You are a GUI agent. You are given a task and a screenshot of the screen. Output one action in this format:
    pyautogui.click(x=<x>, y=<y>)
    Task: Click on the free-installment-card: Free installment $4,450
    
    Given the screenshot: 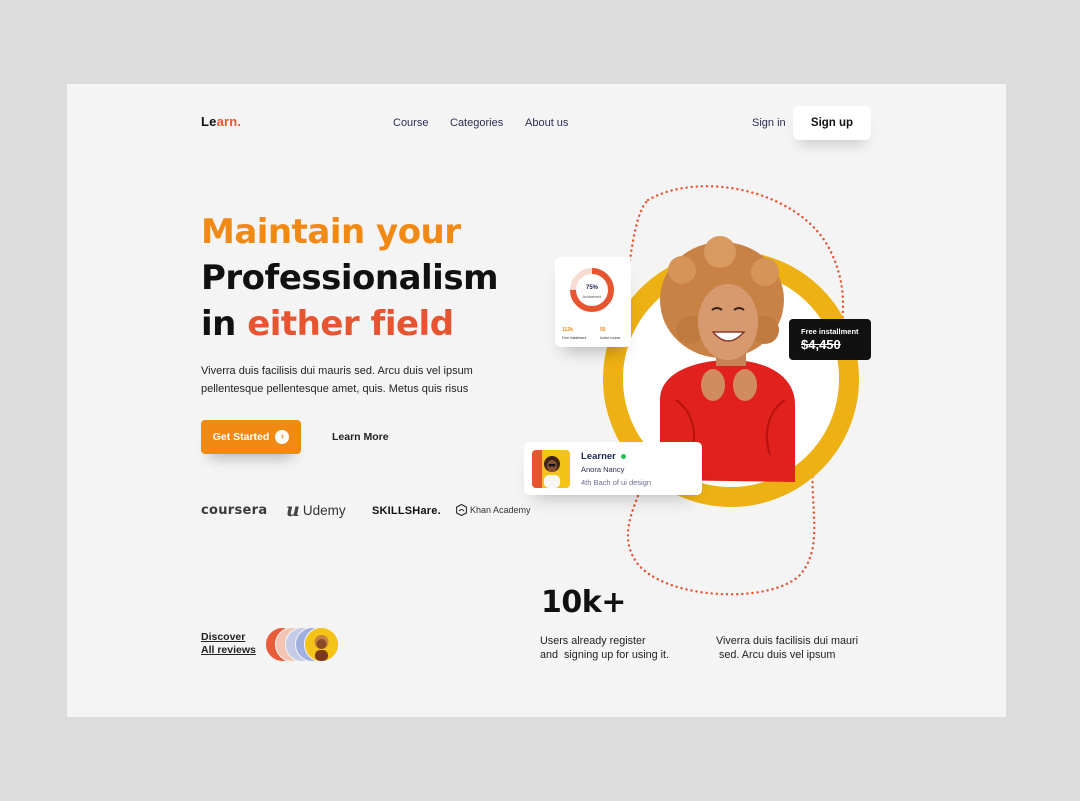 What is the action you would take?
    pyautogui.click(x=830, y=339)
    